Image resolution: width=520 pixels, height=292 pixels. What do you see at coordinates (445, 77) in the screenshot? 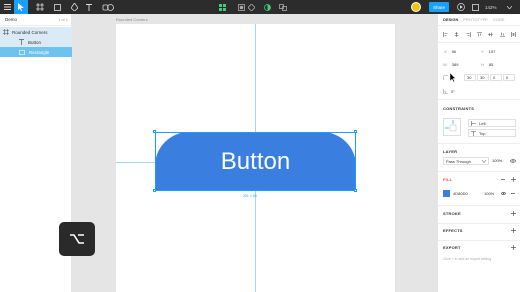
I see `corner-radius-icon` at bounding box center [445, 77].